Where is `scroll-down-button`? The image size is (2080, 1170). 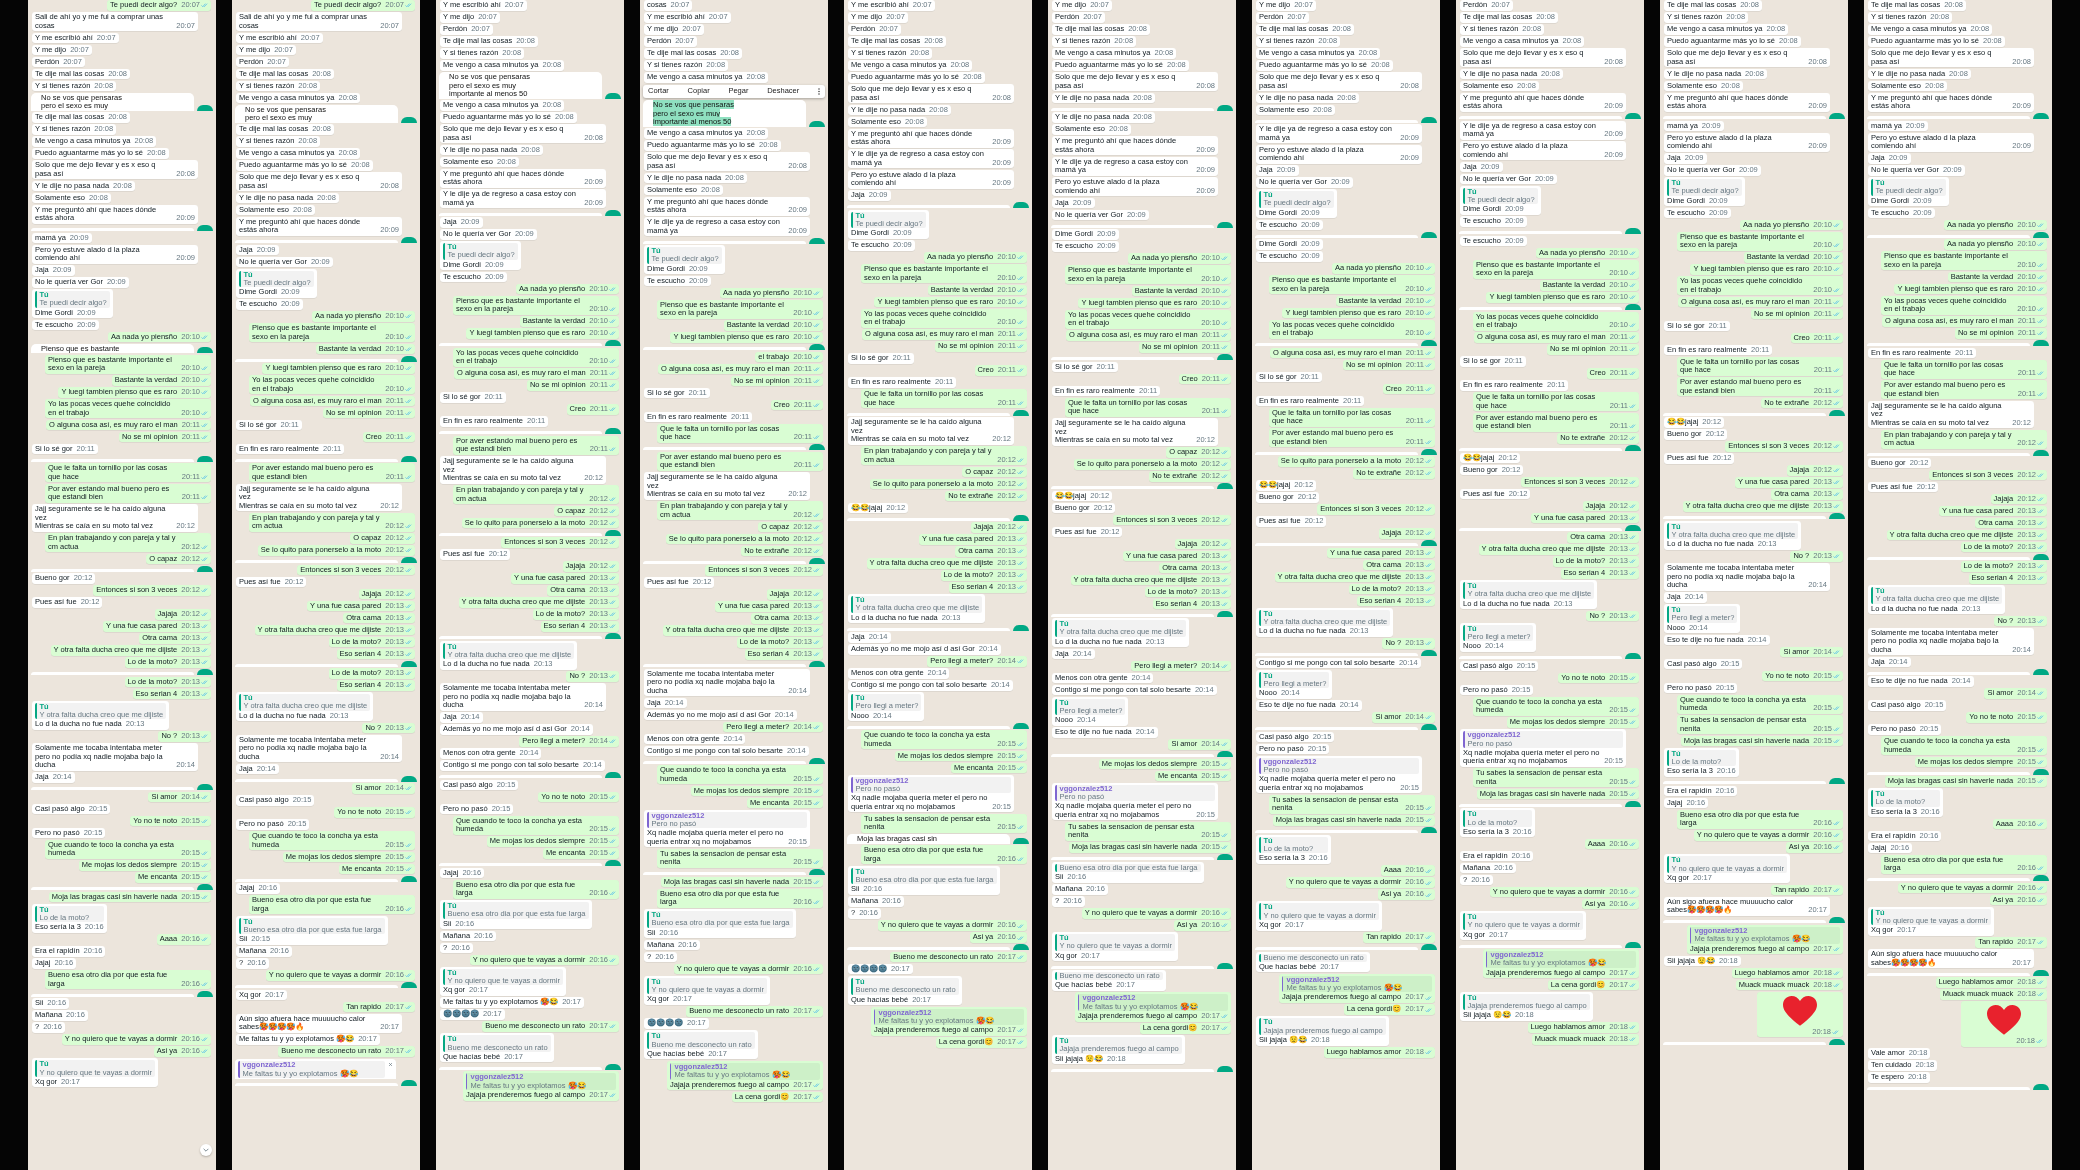
scroll-down-button is located at coordinates (206, 1150).